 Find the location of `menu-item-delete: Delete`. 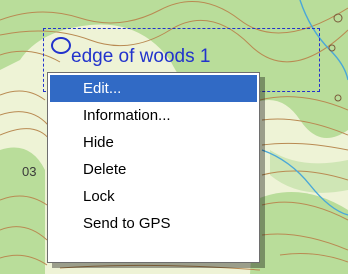

menu-item-delete: Delete is located at coordinates (153, 169).